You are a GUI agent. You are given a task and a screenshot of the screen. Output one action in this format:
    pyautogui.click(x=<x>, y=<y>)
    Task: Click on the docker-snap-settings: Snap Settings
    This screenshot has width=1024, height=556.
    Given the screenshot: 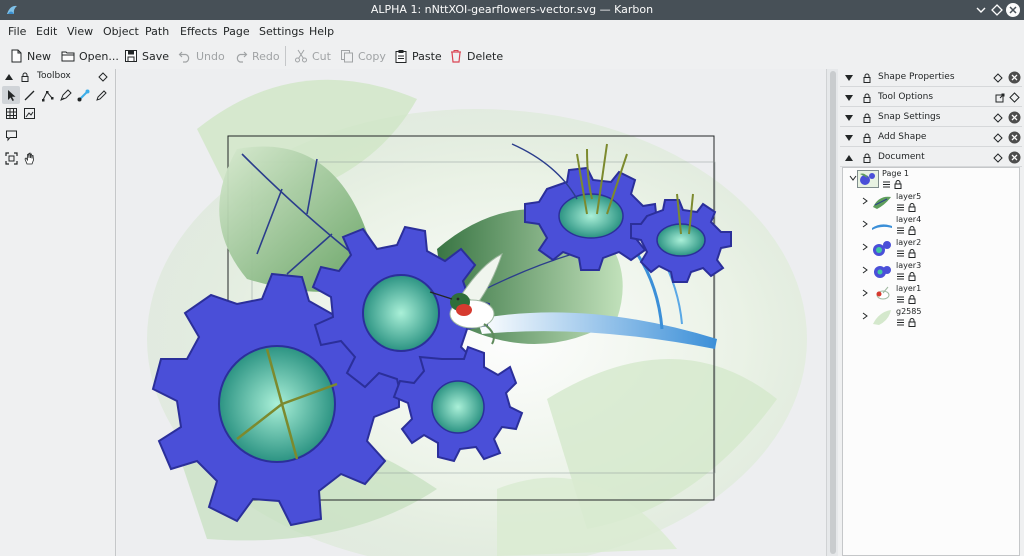 What is the action you would take?
    pyautogui.click(x=931, y=118)
    